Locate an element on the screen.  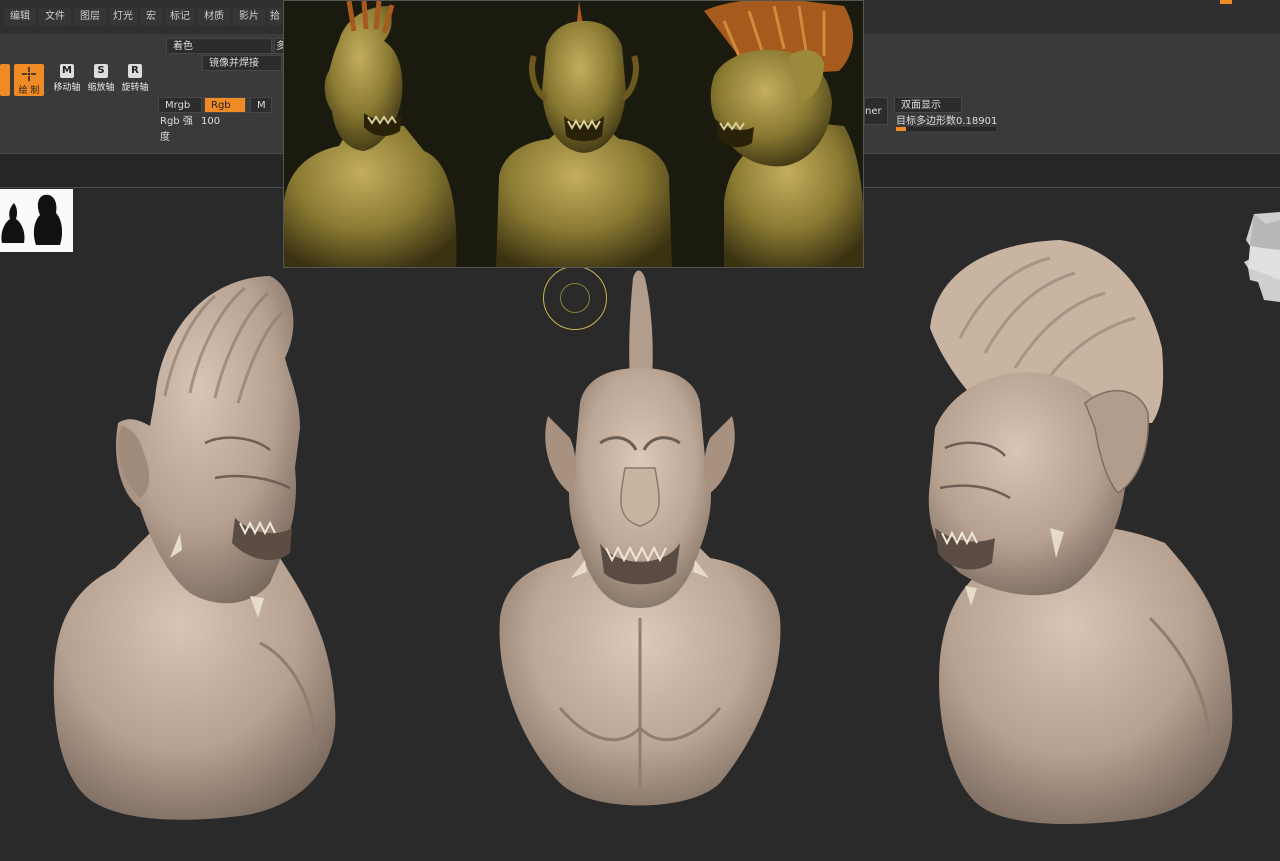
menu-marker: 标记 is located at coordinates (180, 17).